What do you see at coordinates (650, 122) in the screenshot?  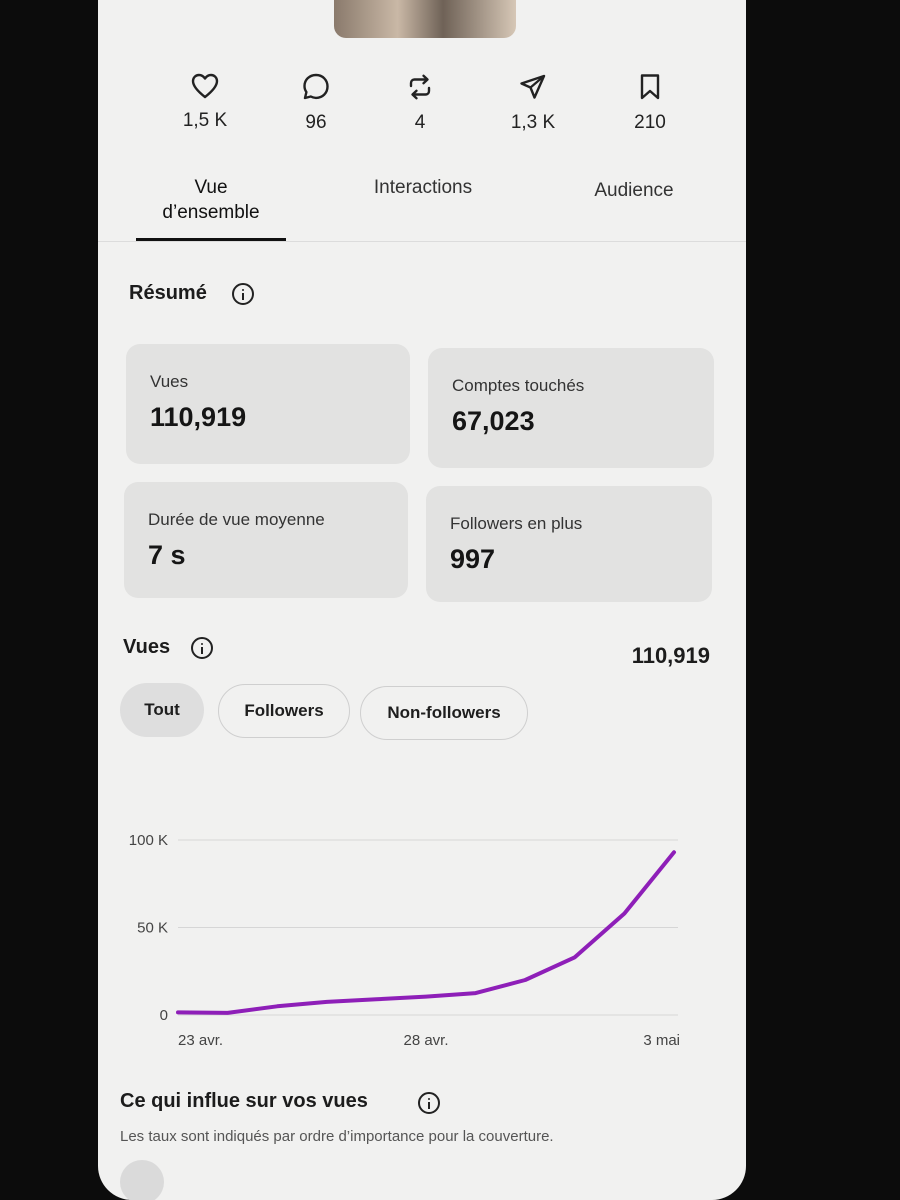 I see `saves-count: 210` at bounding box center [650, 122].